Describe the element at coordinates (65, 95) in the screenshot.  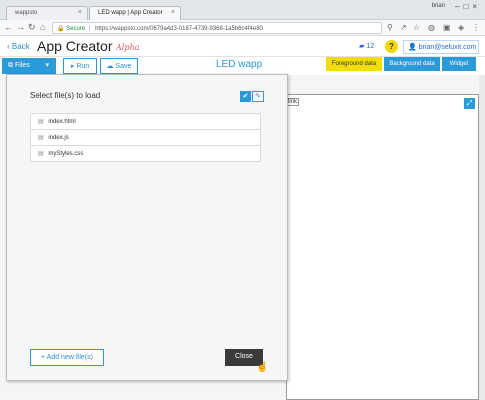
I see `modal-title: Select file(s) to load` at that location.